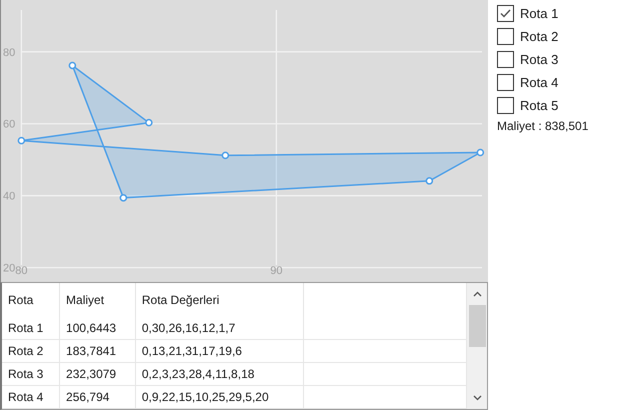 This screenshot has height=410, width=637. Describe the element at coordinates (31, 351) in the screenshot. I see `table-cell: Rota 2` at that location.